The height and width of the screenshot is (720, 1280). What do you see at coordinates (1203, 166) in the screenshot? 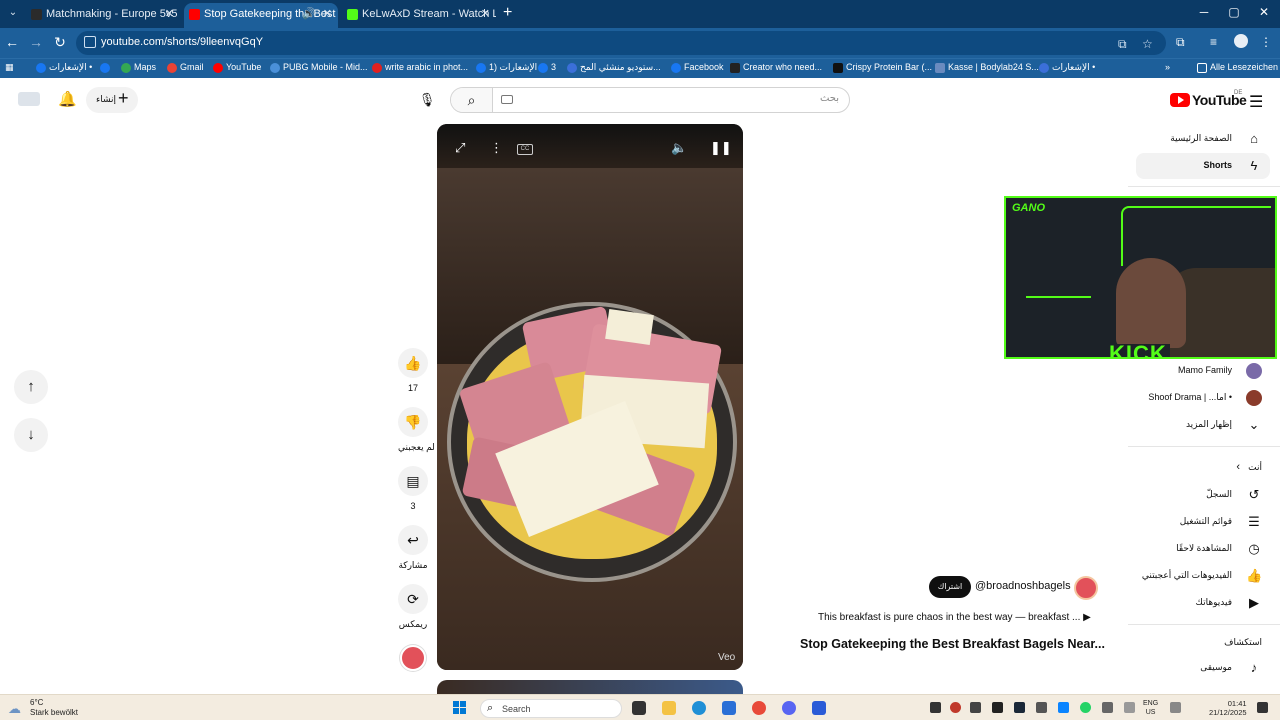
I see `sidebar-item-shorts: Shorts ϟ` at bounding box center [1203, 166].